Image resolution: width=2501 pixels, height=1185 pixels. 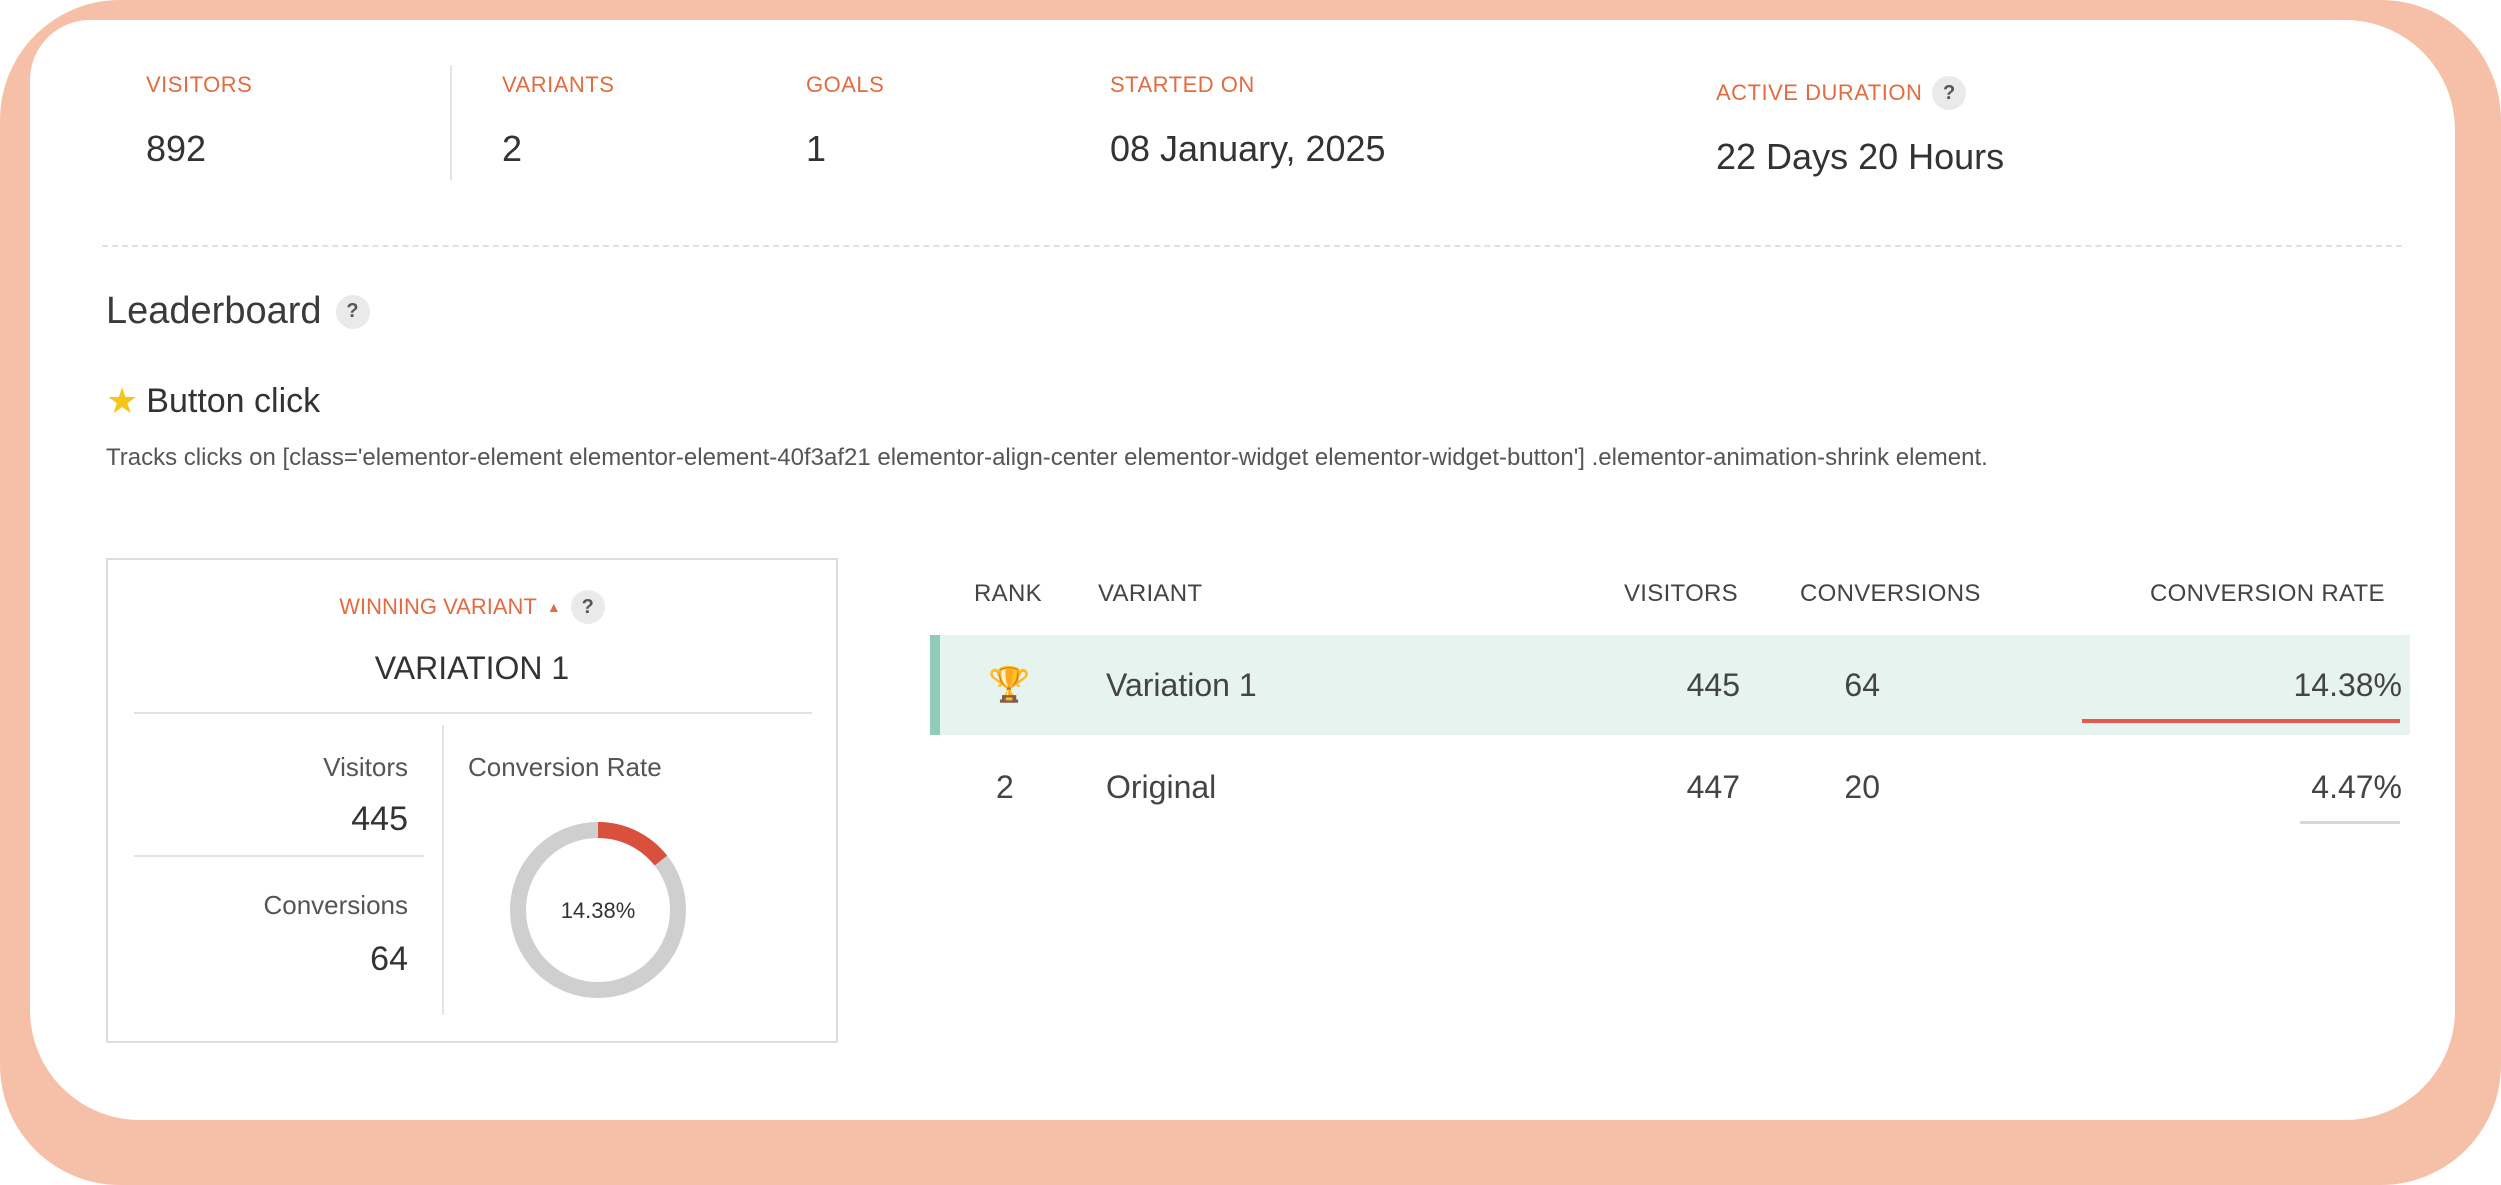 I want to click on row-visitors: 445, so click(x=1713, y=685).